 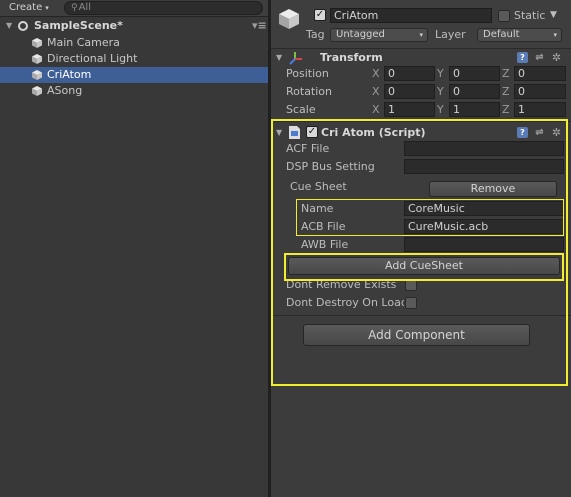 What do you see at coordinates (484, 226) in the screenshot?
I see `acb-file-field: CureMusic.acb` at bounding box center [484, 226].